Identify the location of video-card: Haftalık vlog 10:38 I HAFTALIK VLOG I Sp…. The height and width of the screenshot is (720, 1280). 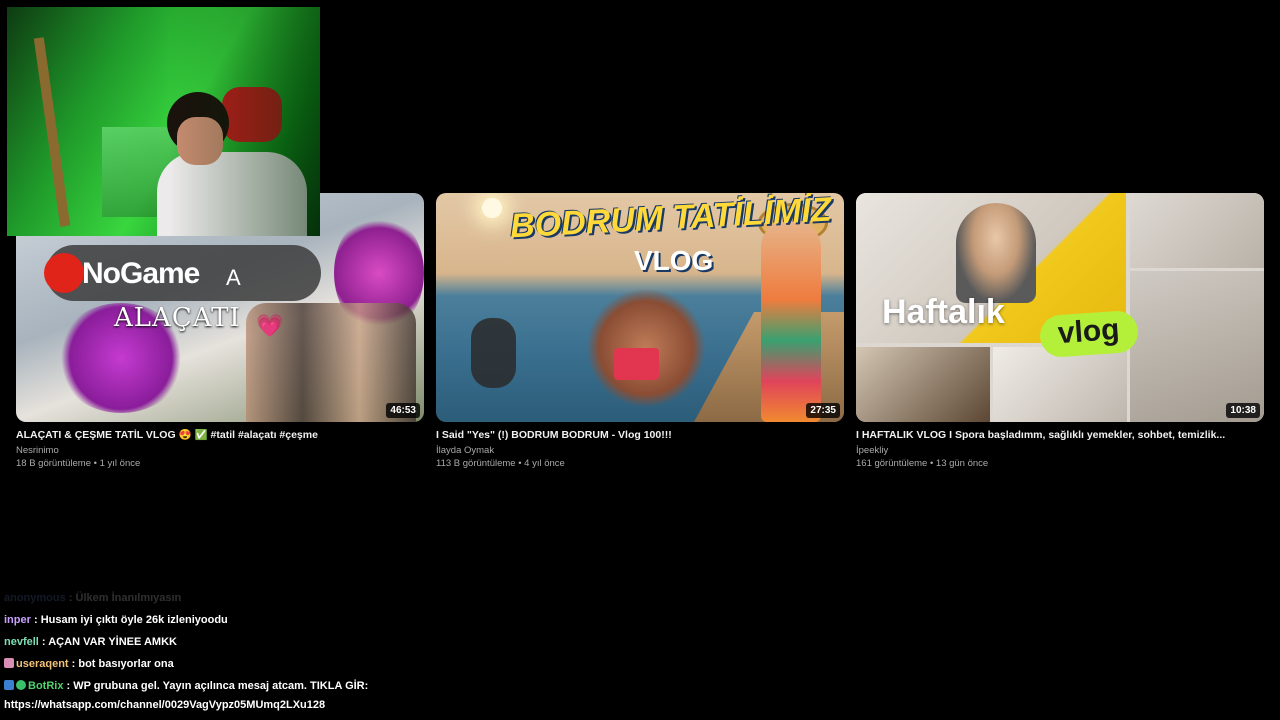
(1060, 331).